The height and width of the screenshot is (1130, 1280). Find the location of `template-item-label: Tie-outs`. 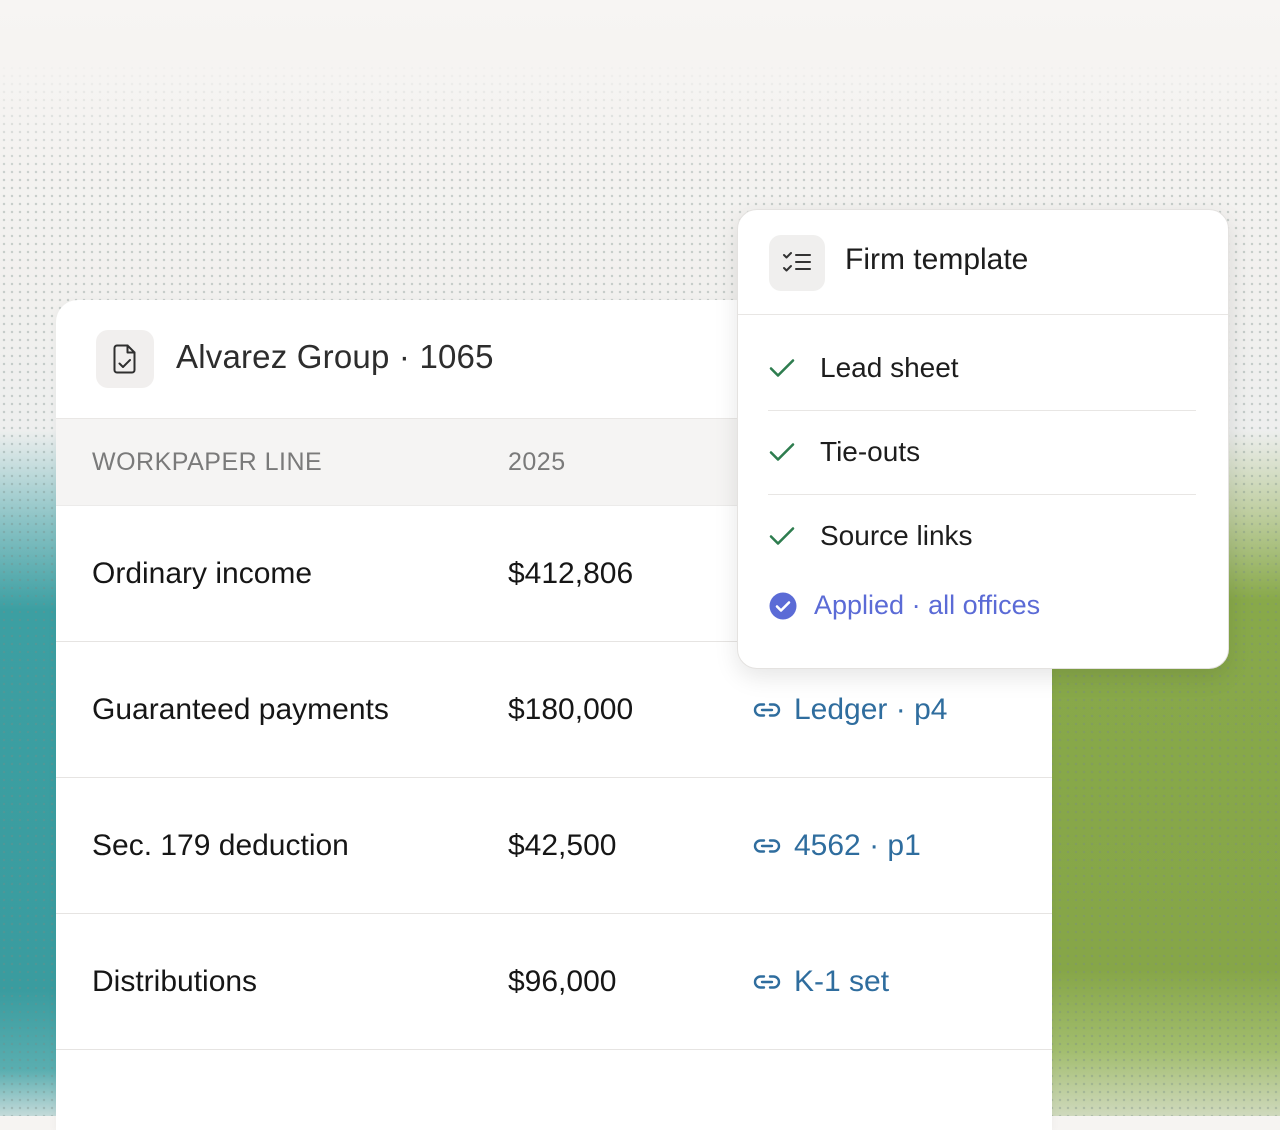

template-item-label: Tie-outs is located at coordinates (870, 451).